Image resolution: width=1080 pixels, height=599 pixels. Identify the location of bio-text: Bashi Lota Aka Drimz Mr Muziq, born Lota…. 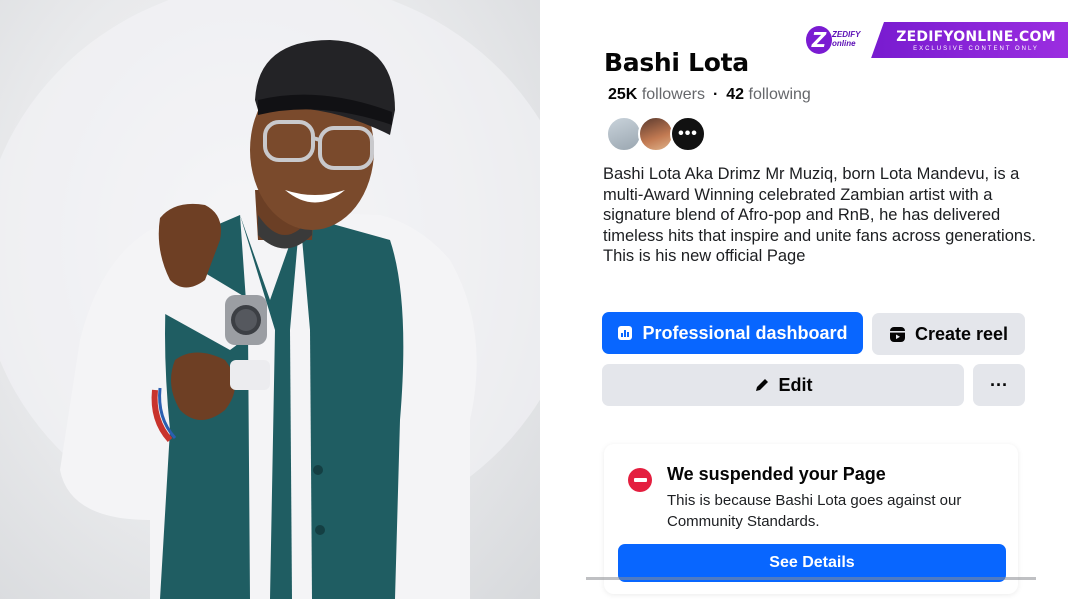
(819, 215).